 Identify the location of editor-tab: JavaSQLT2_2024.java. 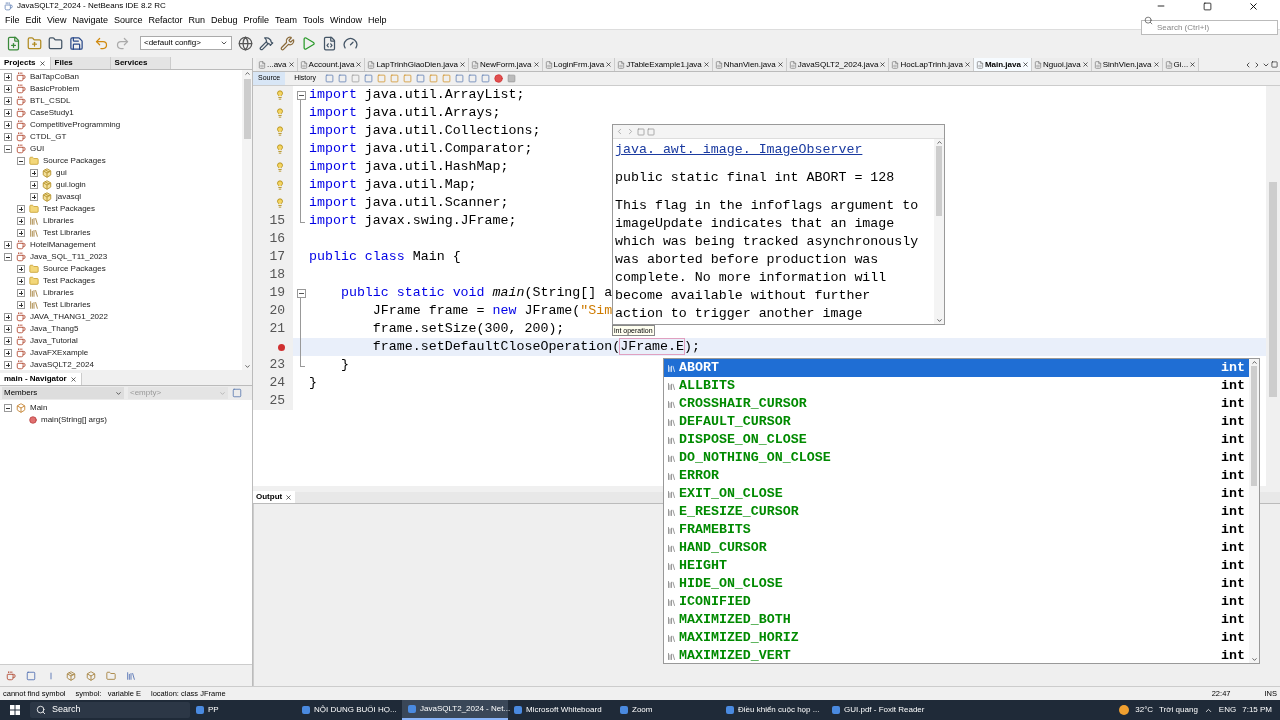
(838, 64).